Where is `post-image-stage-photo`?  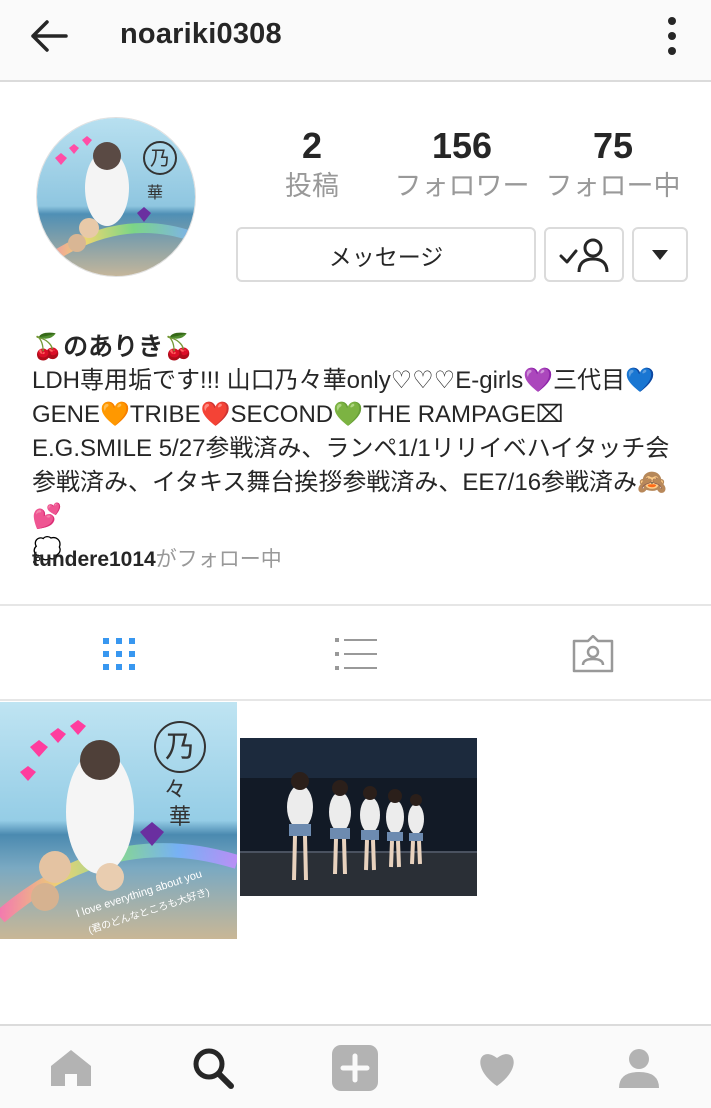
post-image-stage-photo is located at coordinates (358, 820).